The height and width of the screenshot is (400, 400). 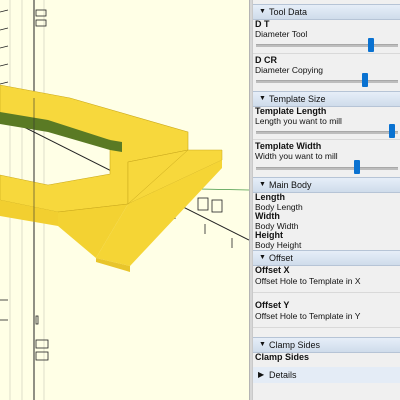 I want to click on param-height-desc: Body Height, so click(x=278, y=245).